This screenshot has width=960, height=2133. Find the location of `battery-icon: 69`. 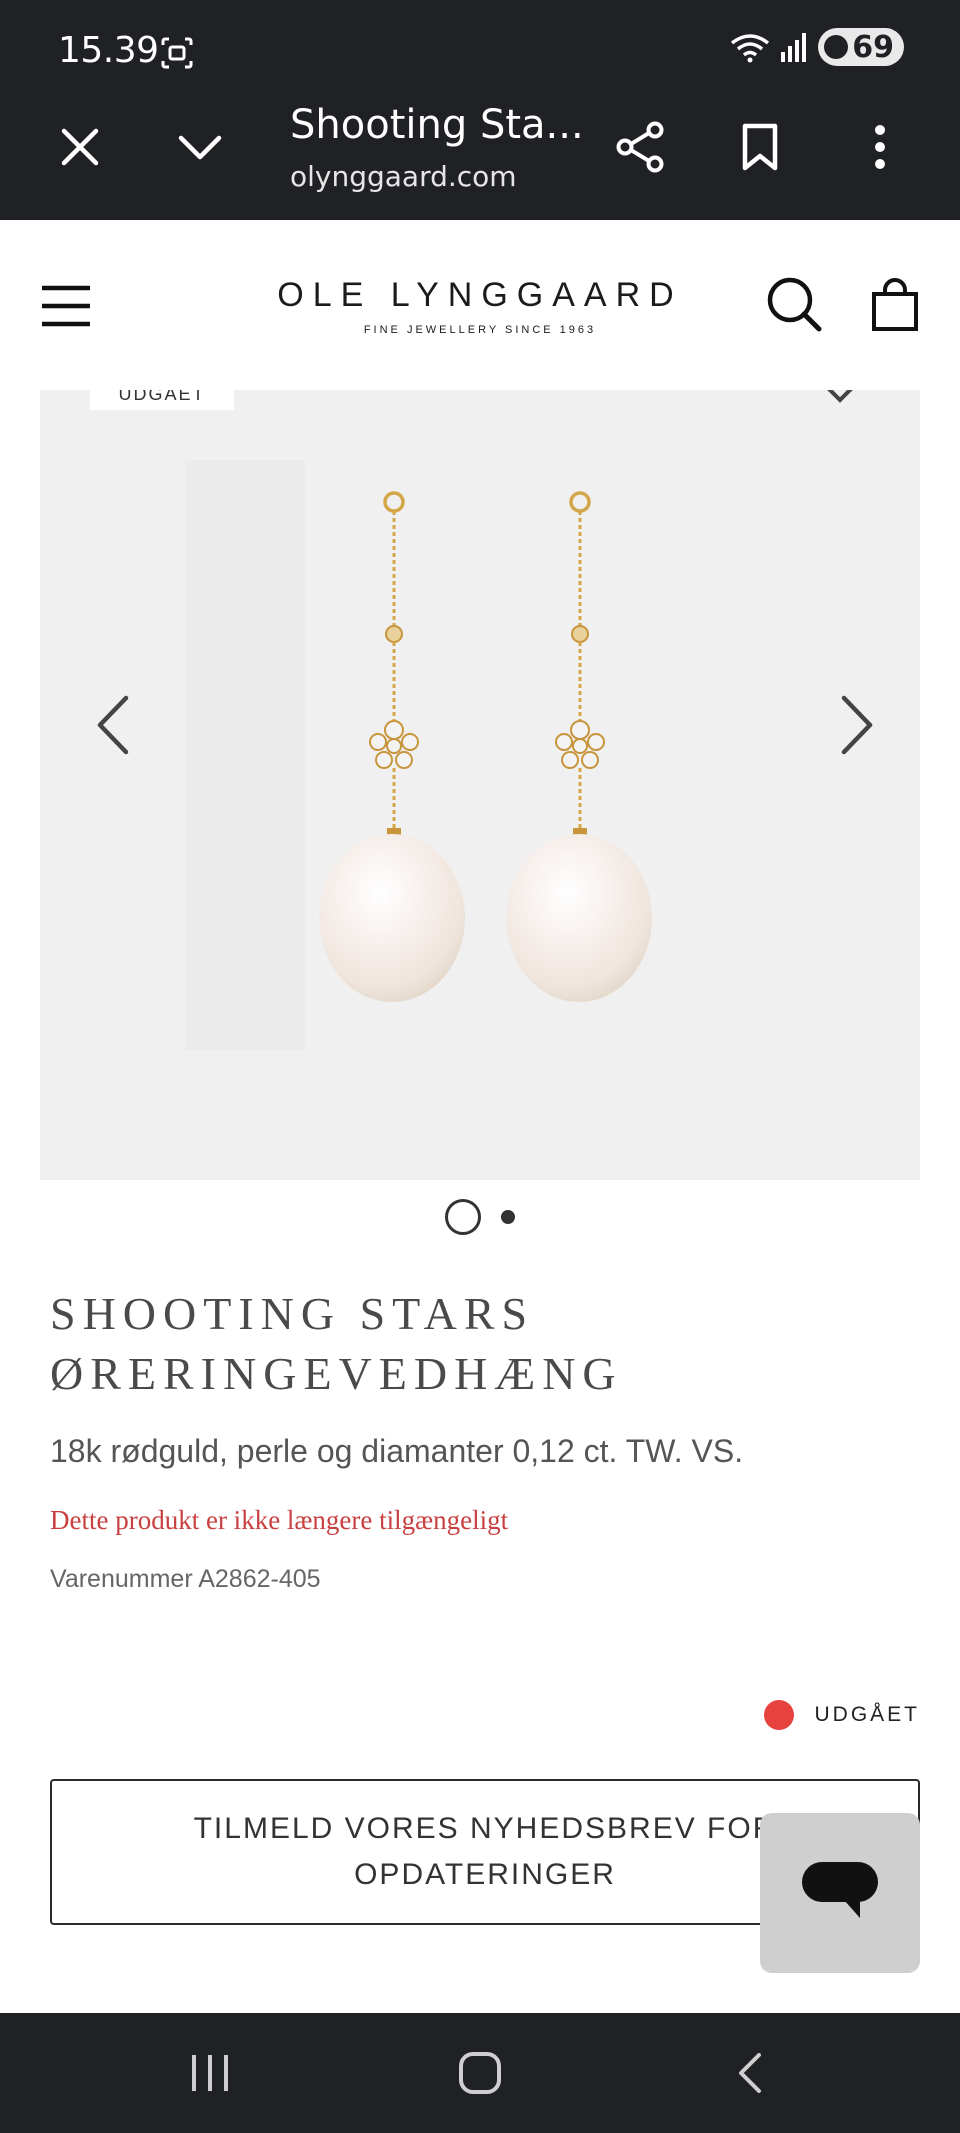

battery-icon: 69 is located at coordinates (861, 47).